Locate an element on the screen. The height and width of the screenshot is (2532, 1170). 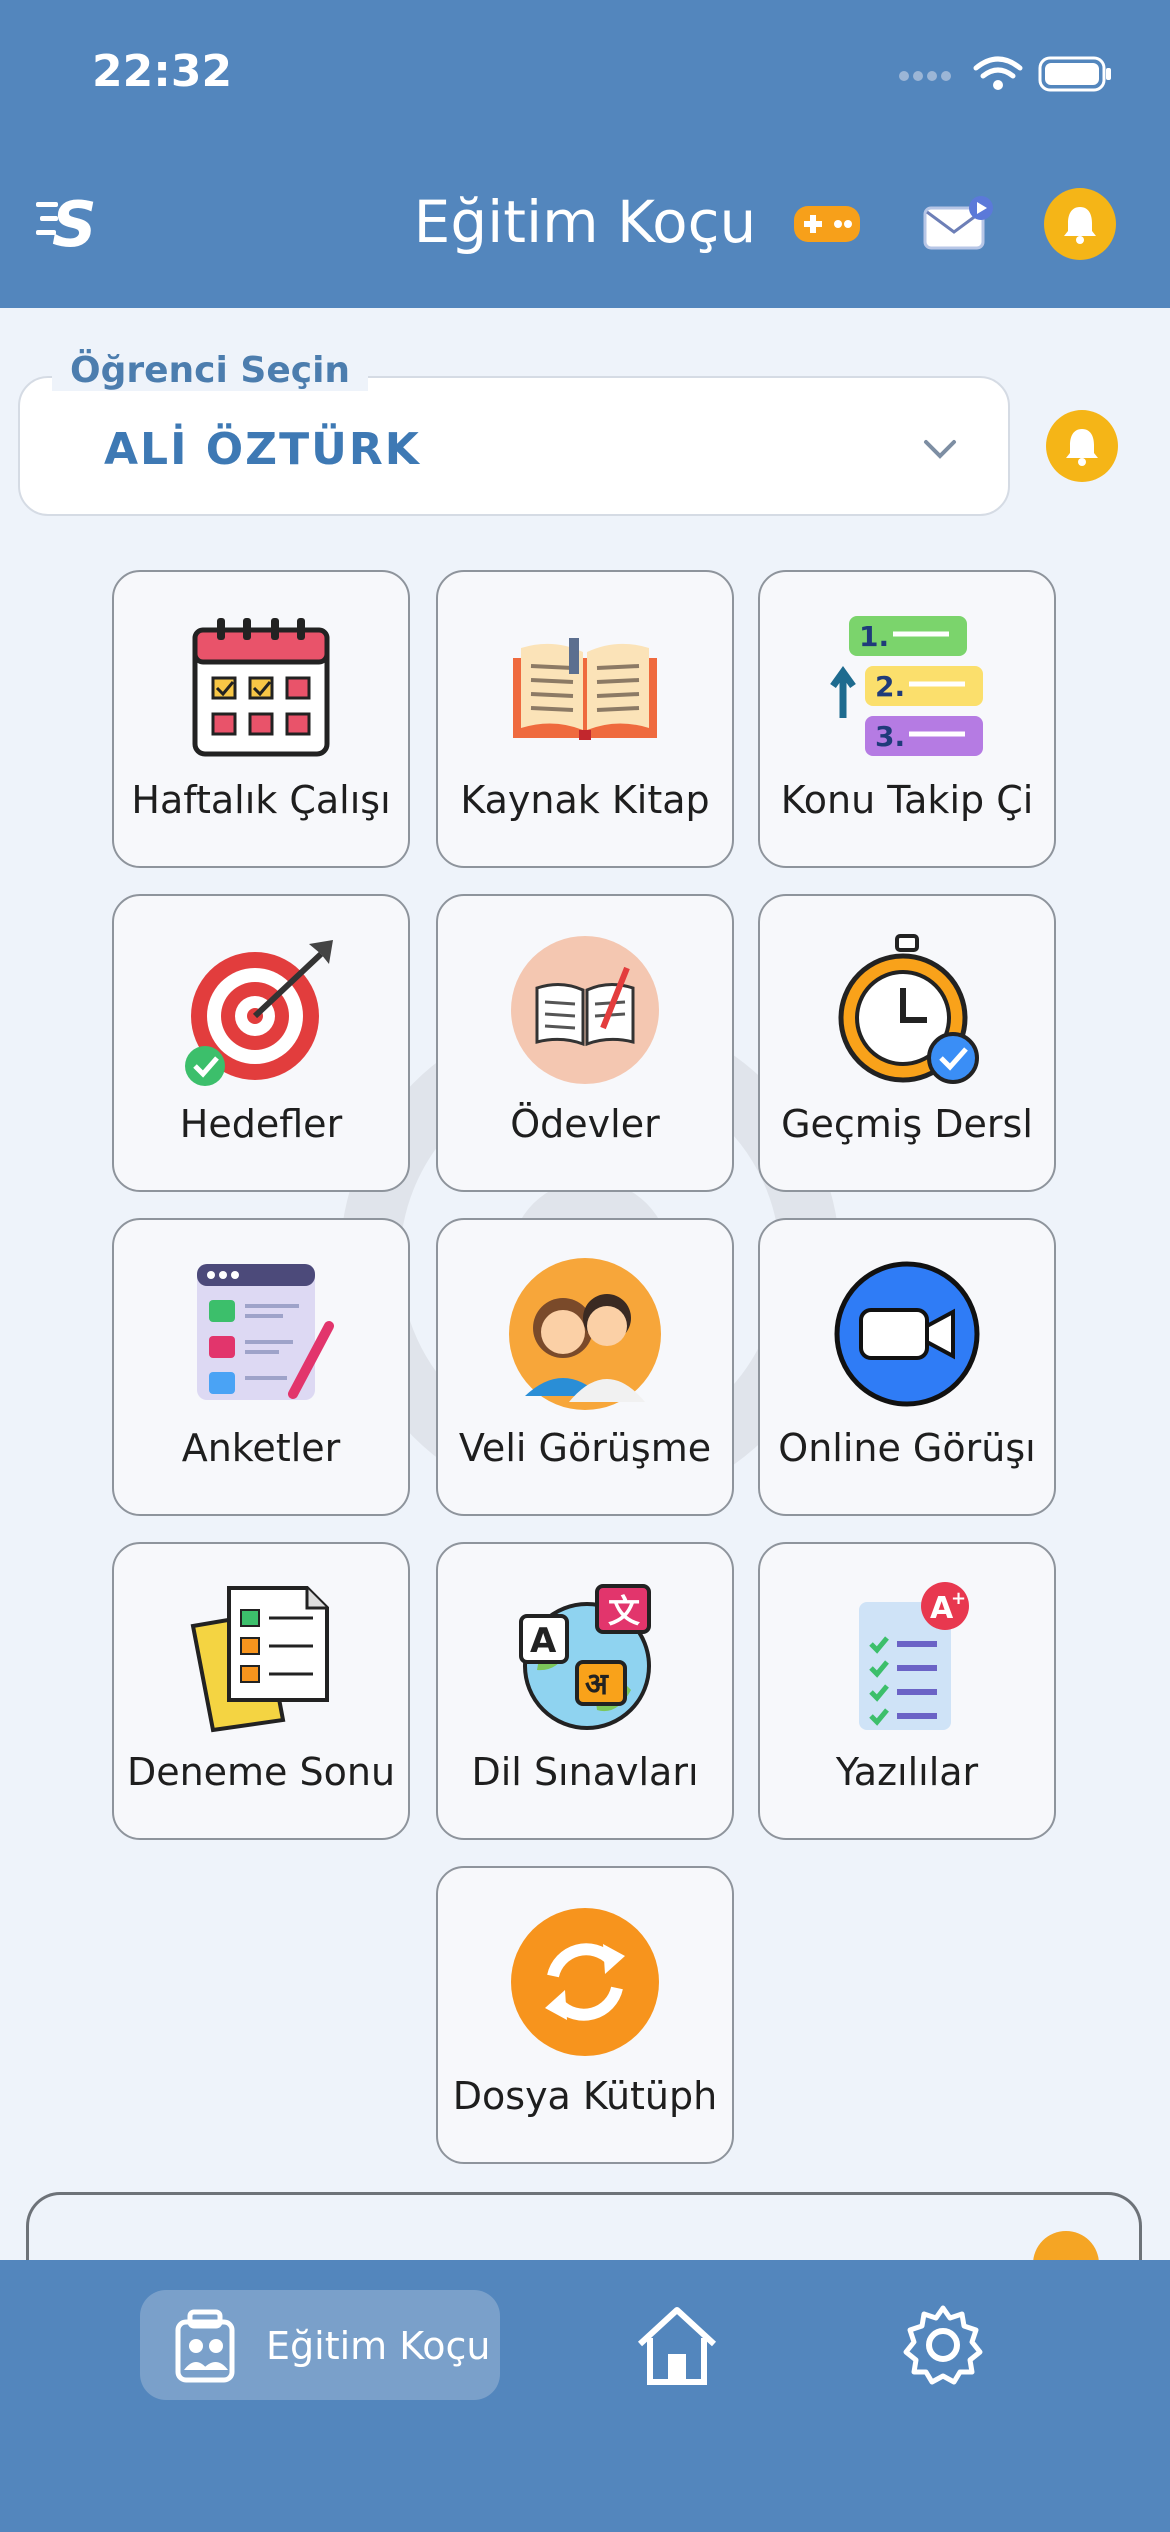
tile-written-exams: A + Yazılılar is located at coordinates (907, 1691).